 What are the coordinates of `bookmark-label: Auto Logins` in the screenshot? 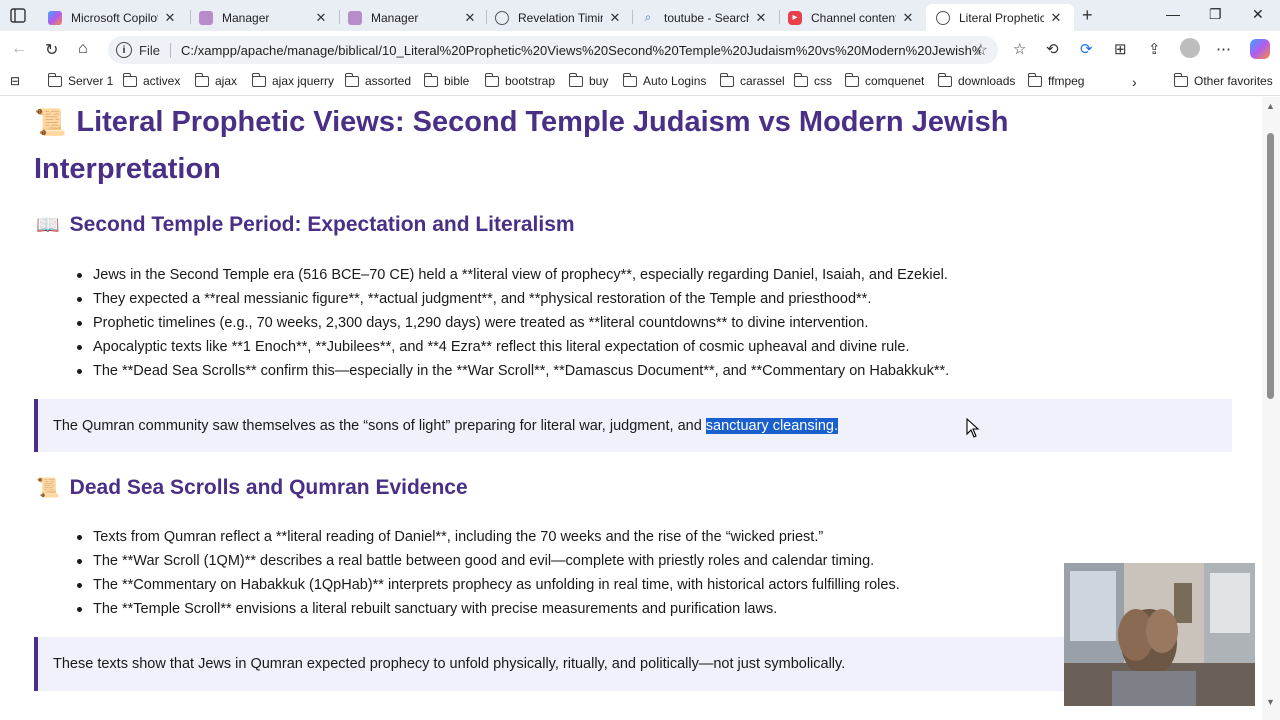 It's located at (675, 81).